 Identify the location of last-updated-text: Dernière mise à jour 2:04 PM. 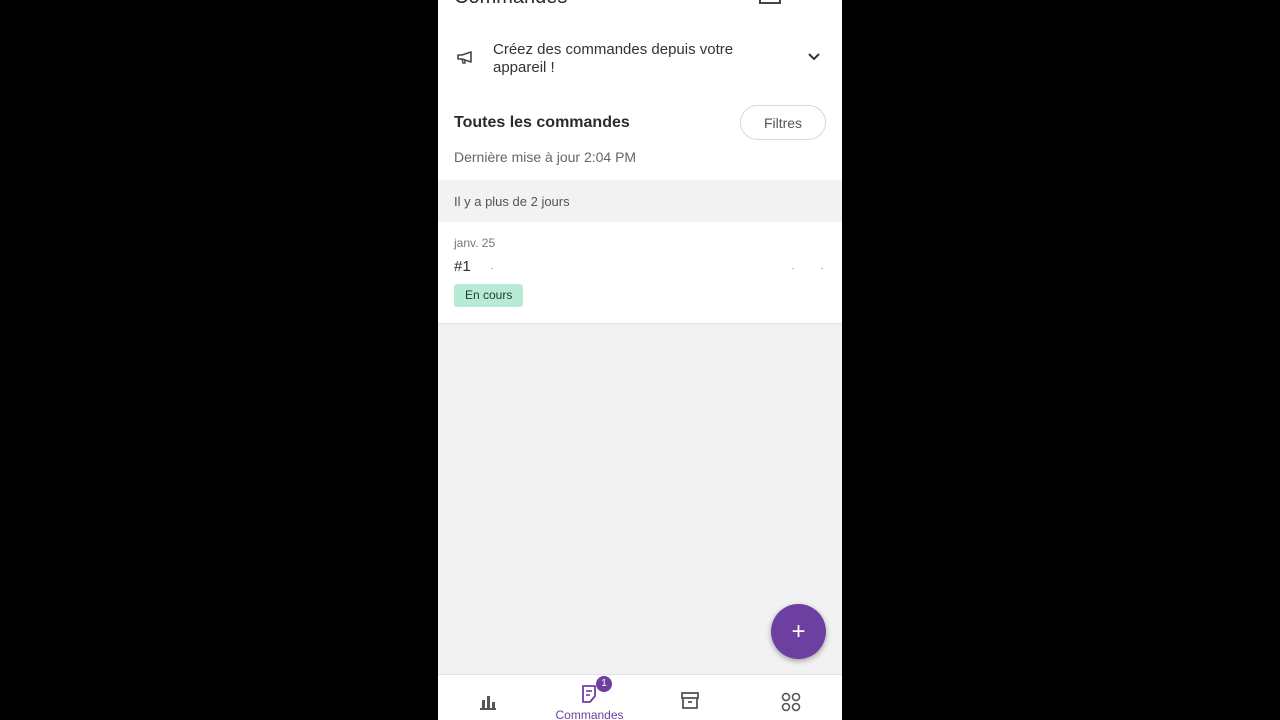
(545, 157).